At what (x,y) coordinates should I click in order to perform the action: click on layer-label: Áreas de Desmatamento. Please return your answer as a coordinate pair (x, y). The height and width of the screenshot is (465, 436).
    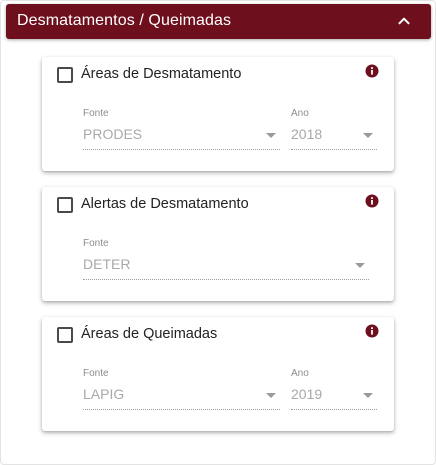
    Looking at the image, I should click on (161, 74).